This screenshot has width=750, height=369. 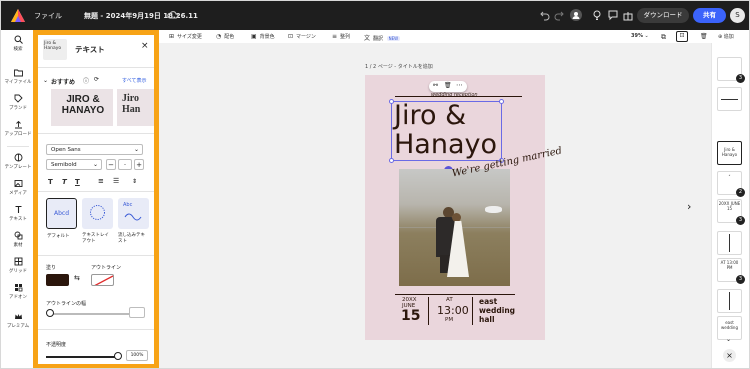 I want to click on copy-page-icon: ⧉, so click(x=663, y=37).